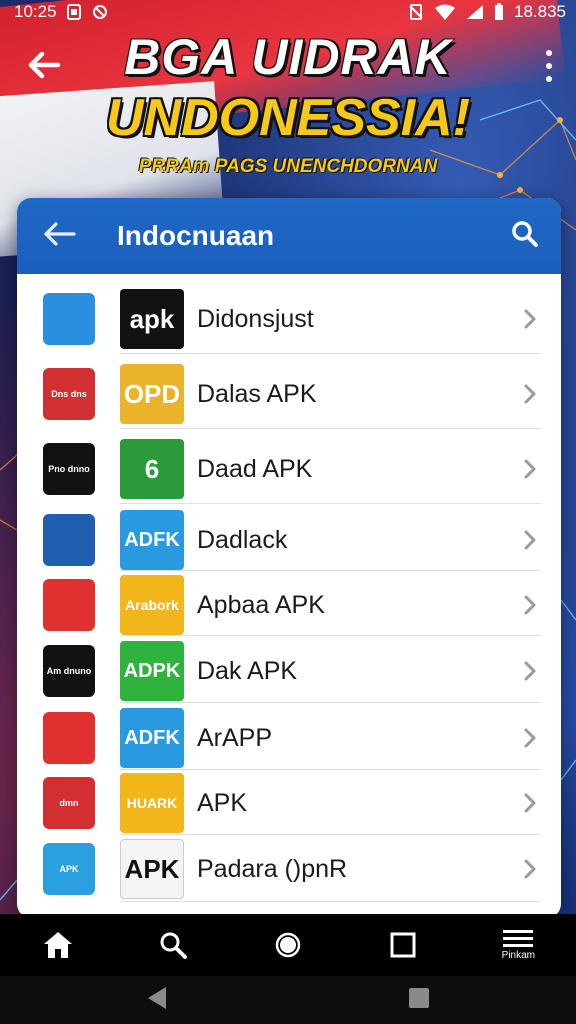 This screenshot has height=1024, width=576. Describe the element at coordinates (44, 65) in the screenshot. I see `back-arrow-icon` at that location.